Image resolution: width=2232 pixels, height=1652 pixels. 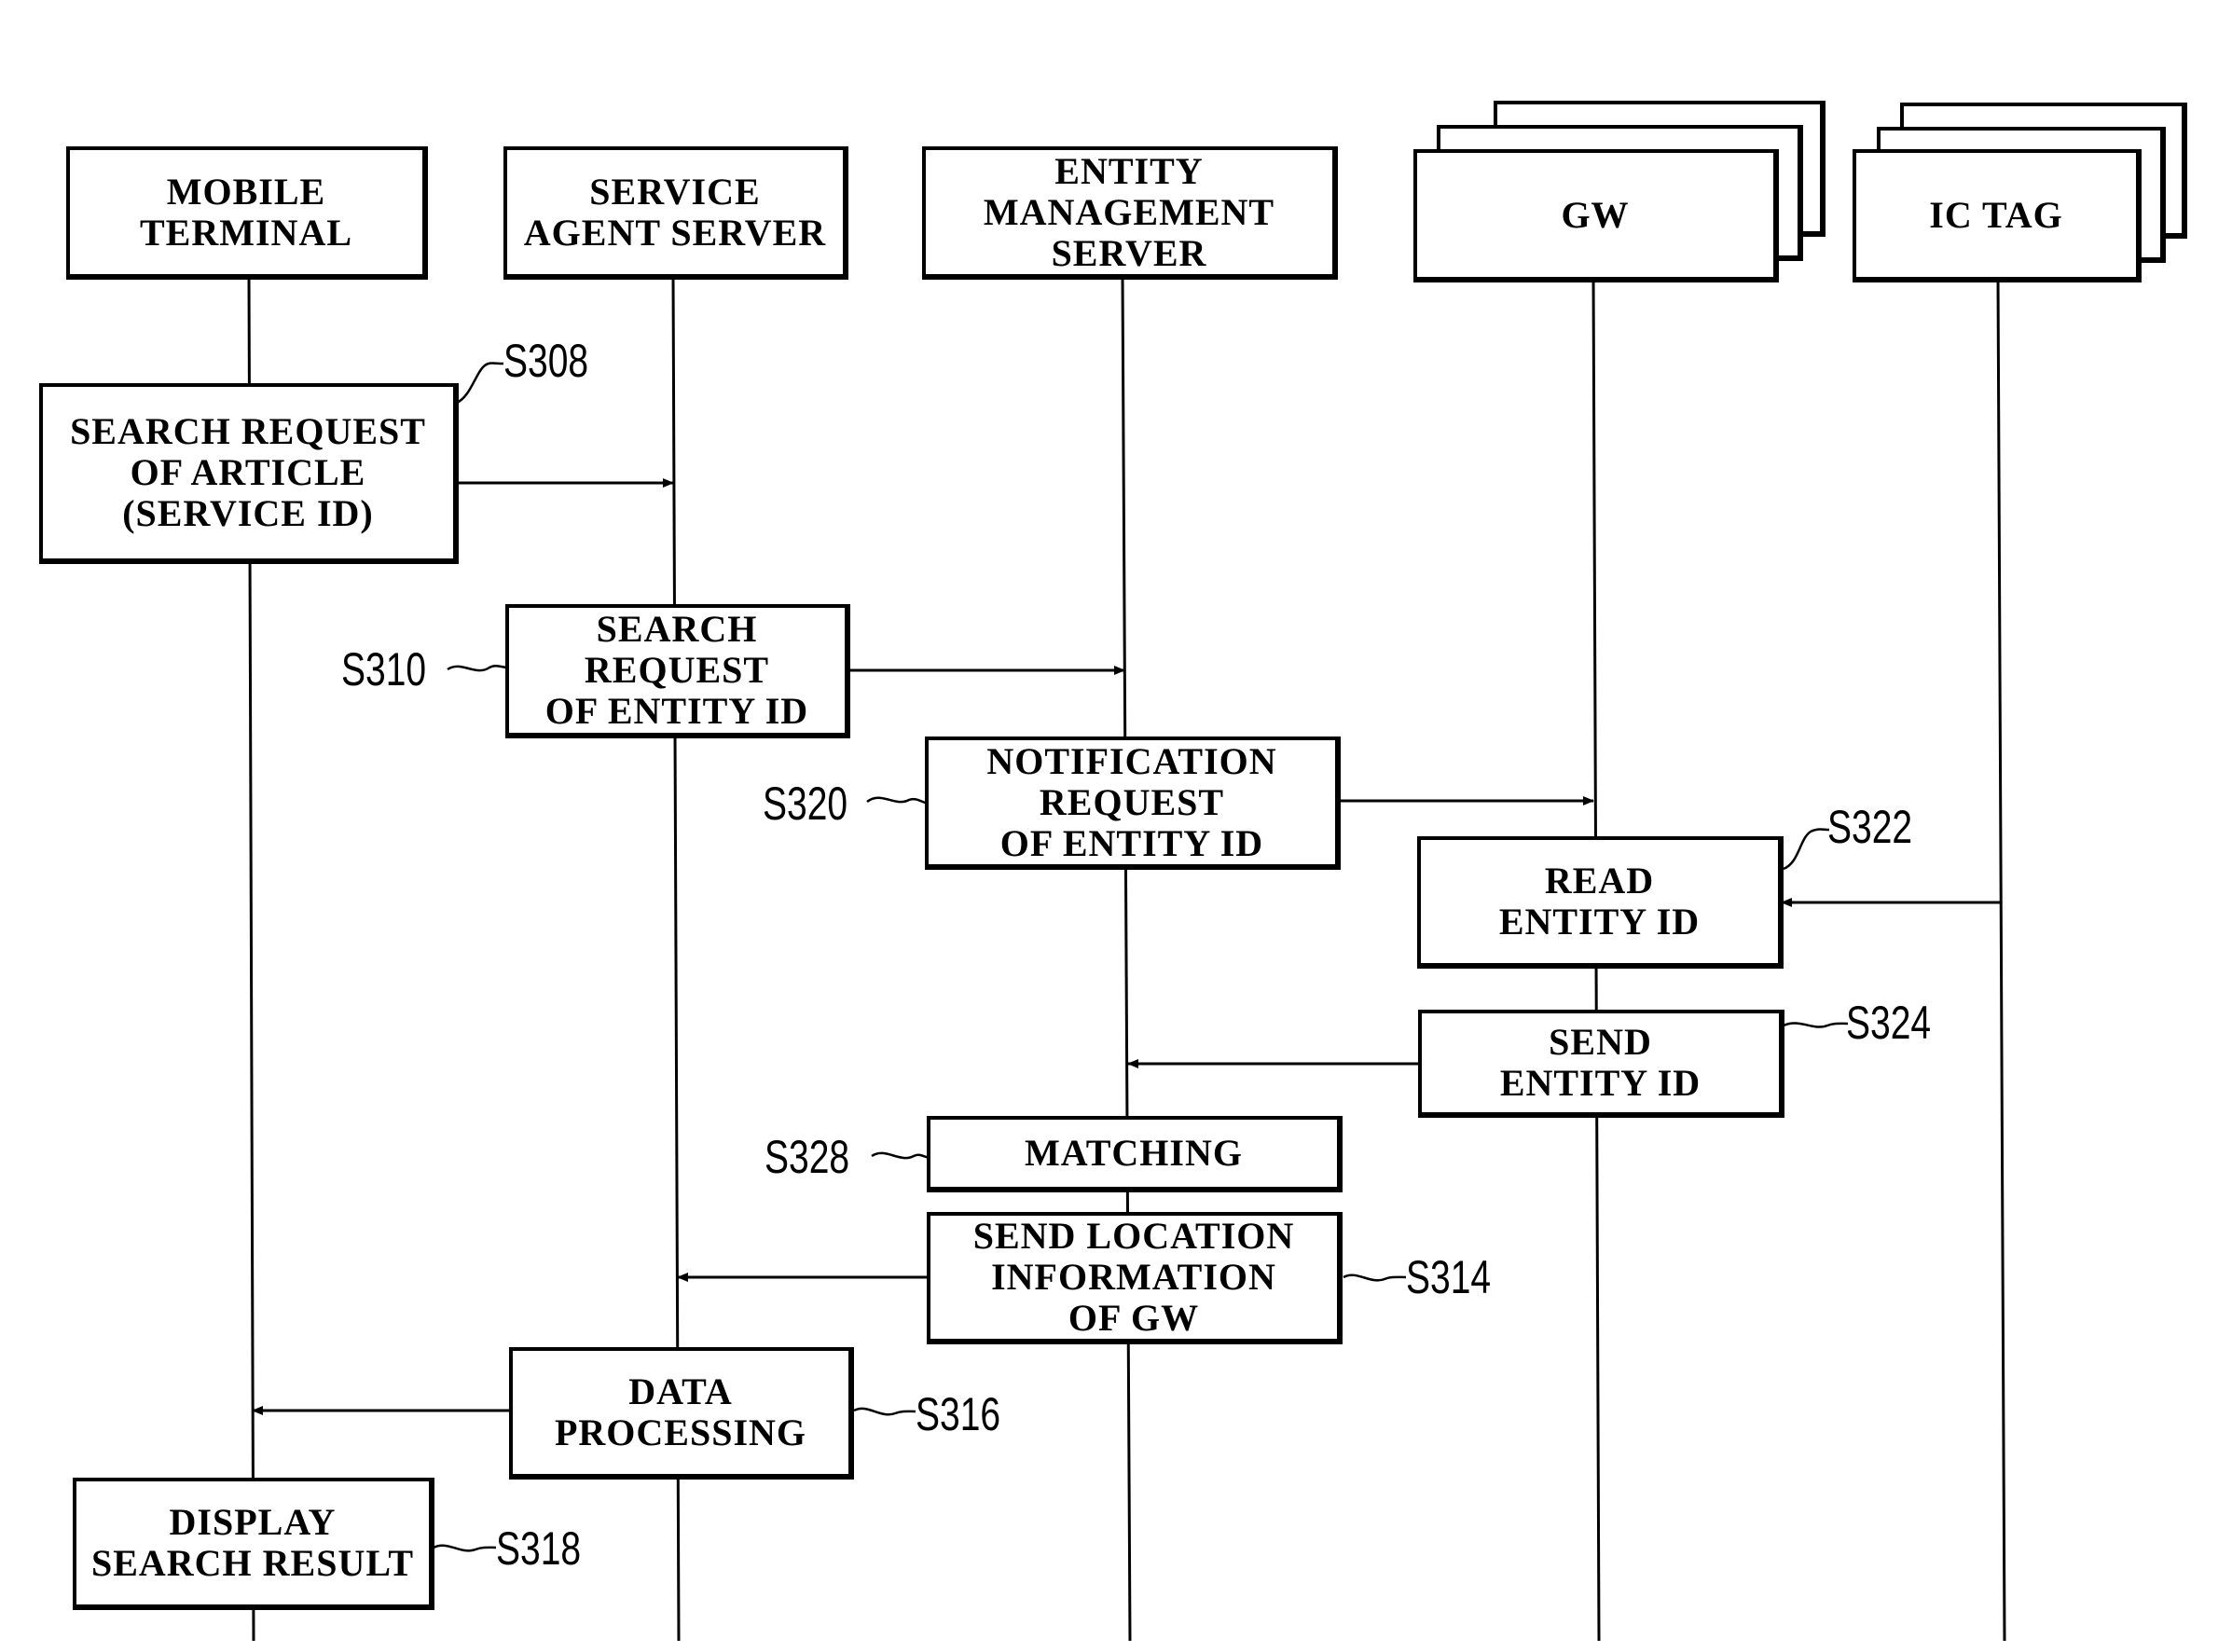 I want to click on step-text: MATCHING, so click(x=1134, y=1153).